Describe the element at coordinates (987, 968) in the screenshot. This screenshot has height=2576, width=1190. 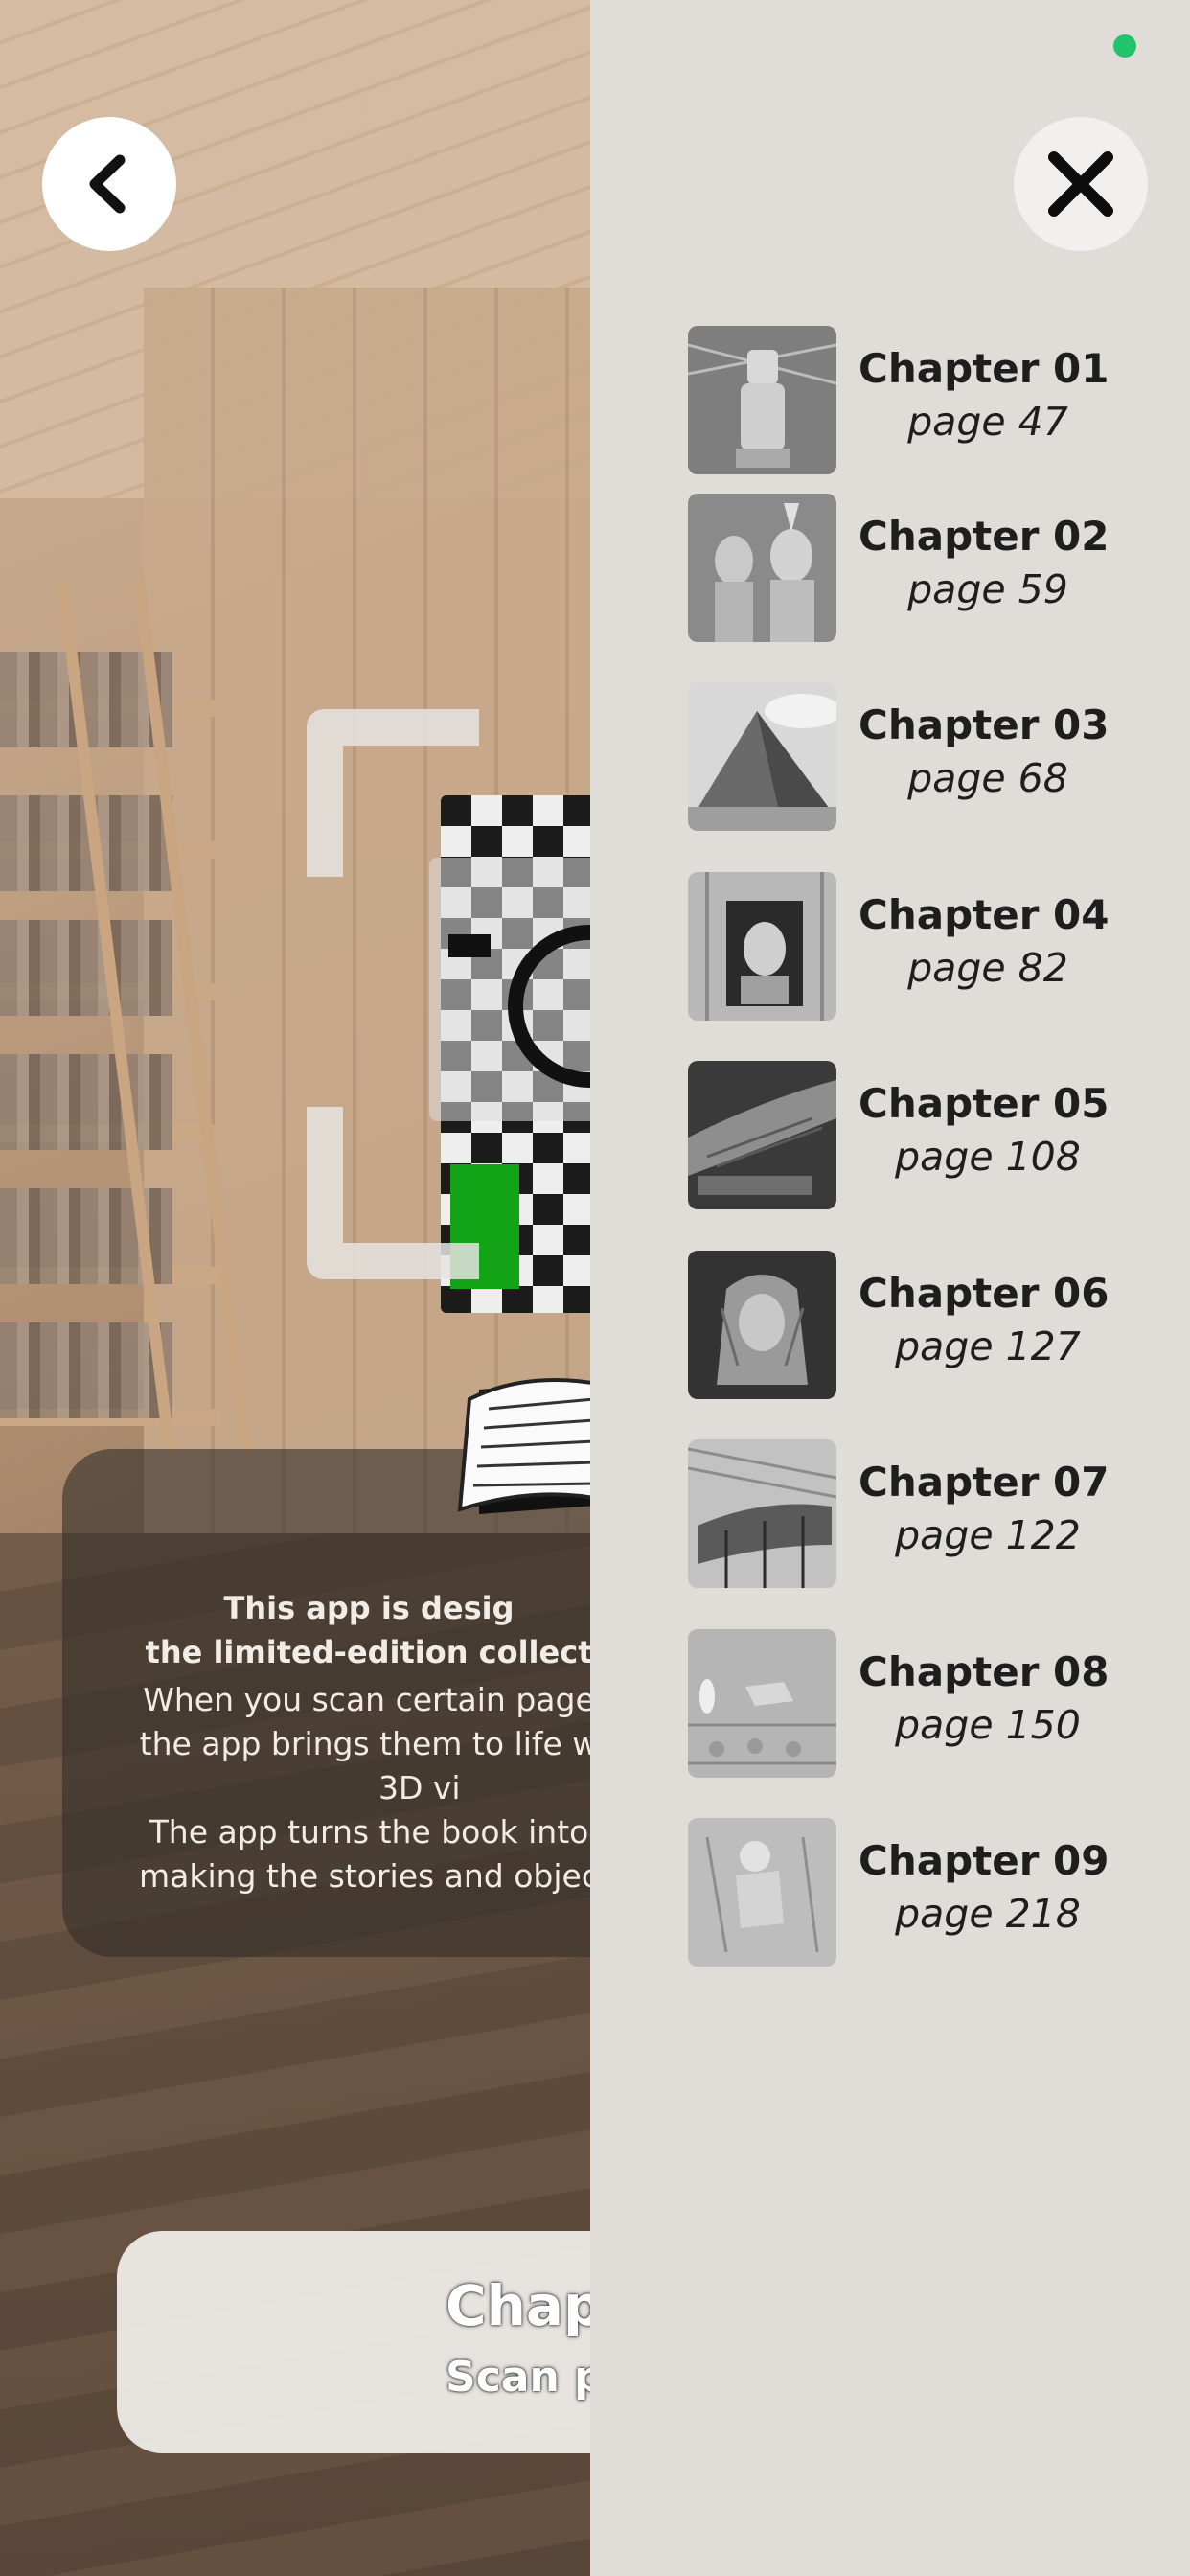
I see `chapter-page: page 82` at that location.